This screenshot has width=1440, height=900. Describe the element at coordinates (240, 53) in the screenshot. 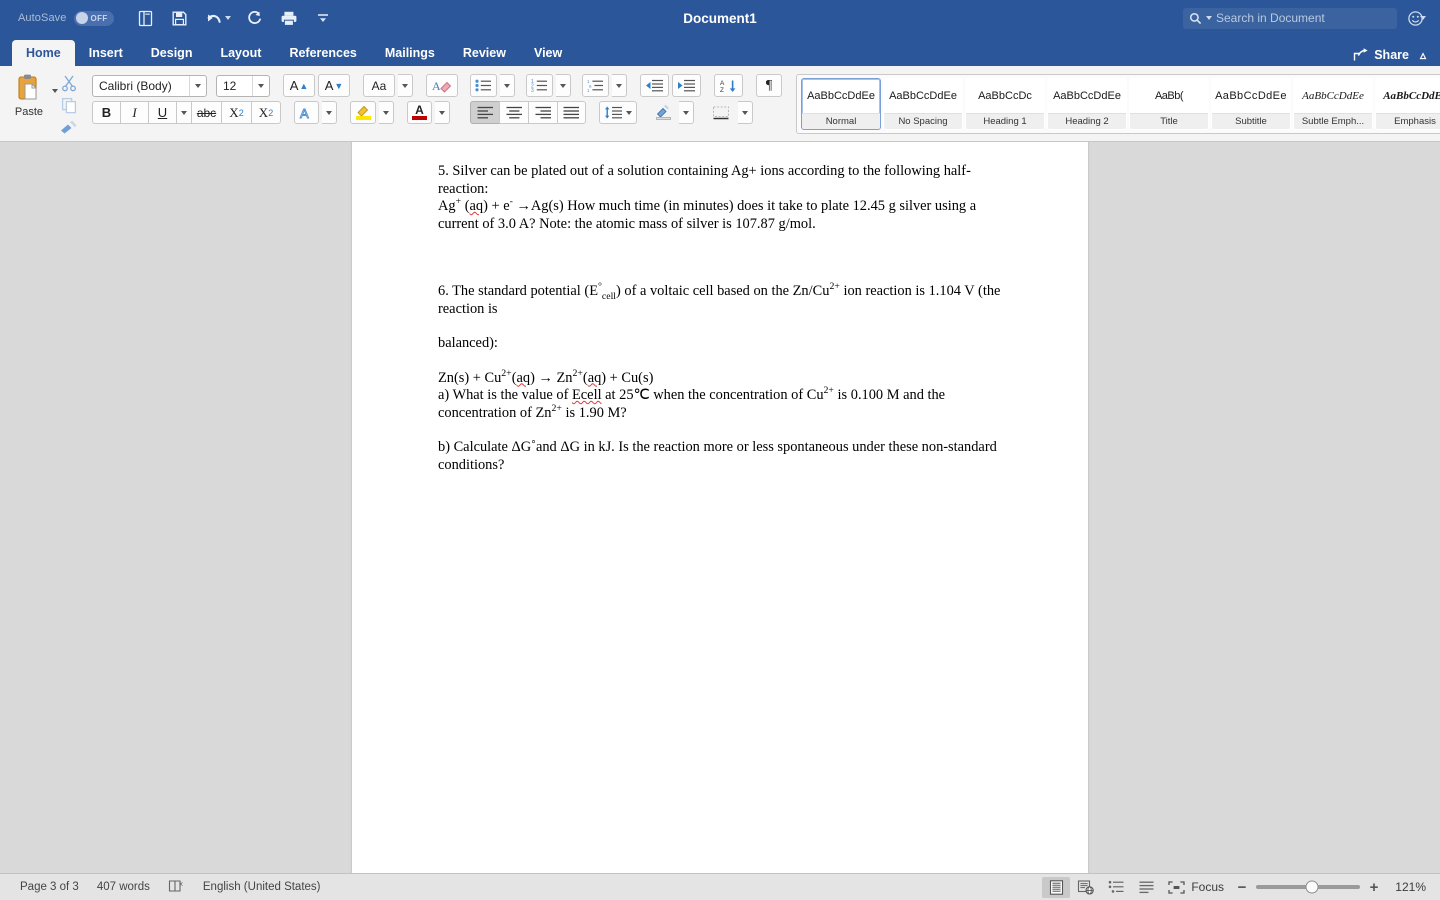

I see `tab-layout: Layout` at that location.